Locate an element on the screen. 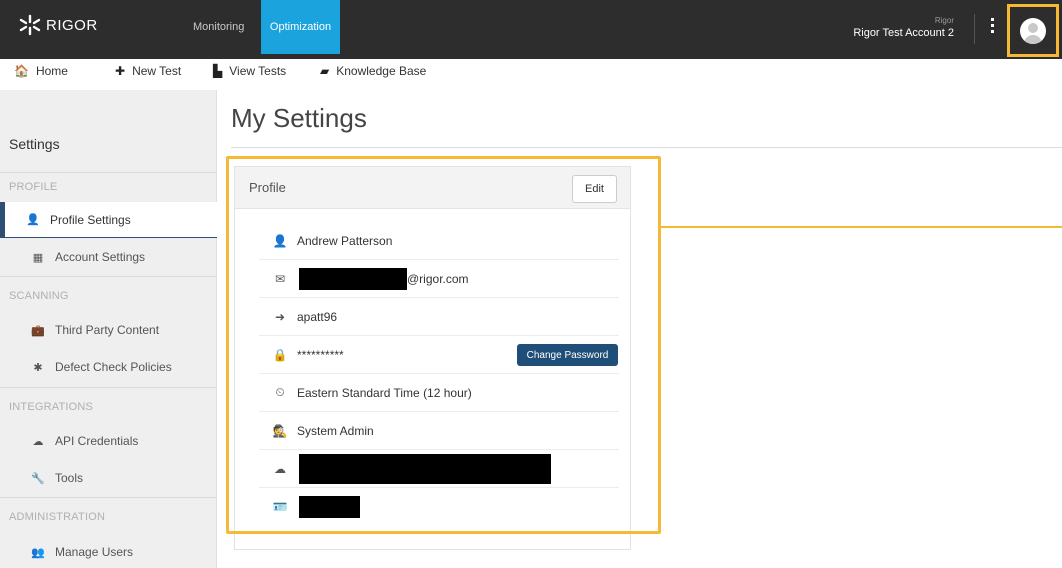 Image resolution: width=1062 pixels, height=568 pixels. briefcase-icon: 💼 is located at coordinates (38, 330).